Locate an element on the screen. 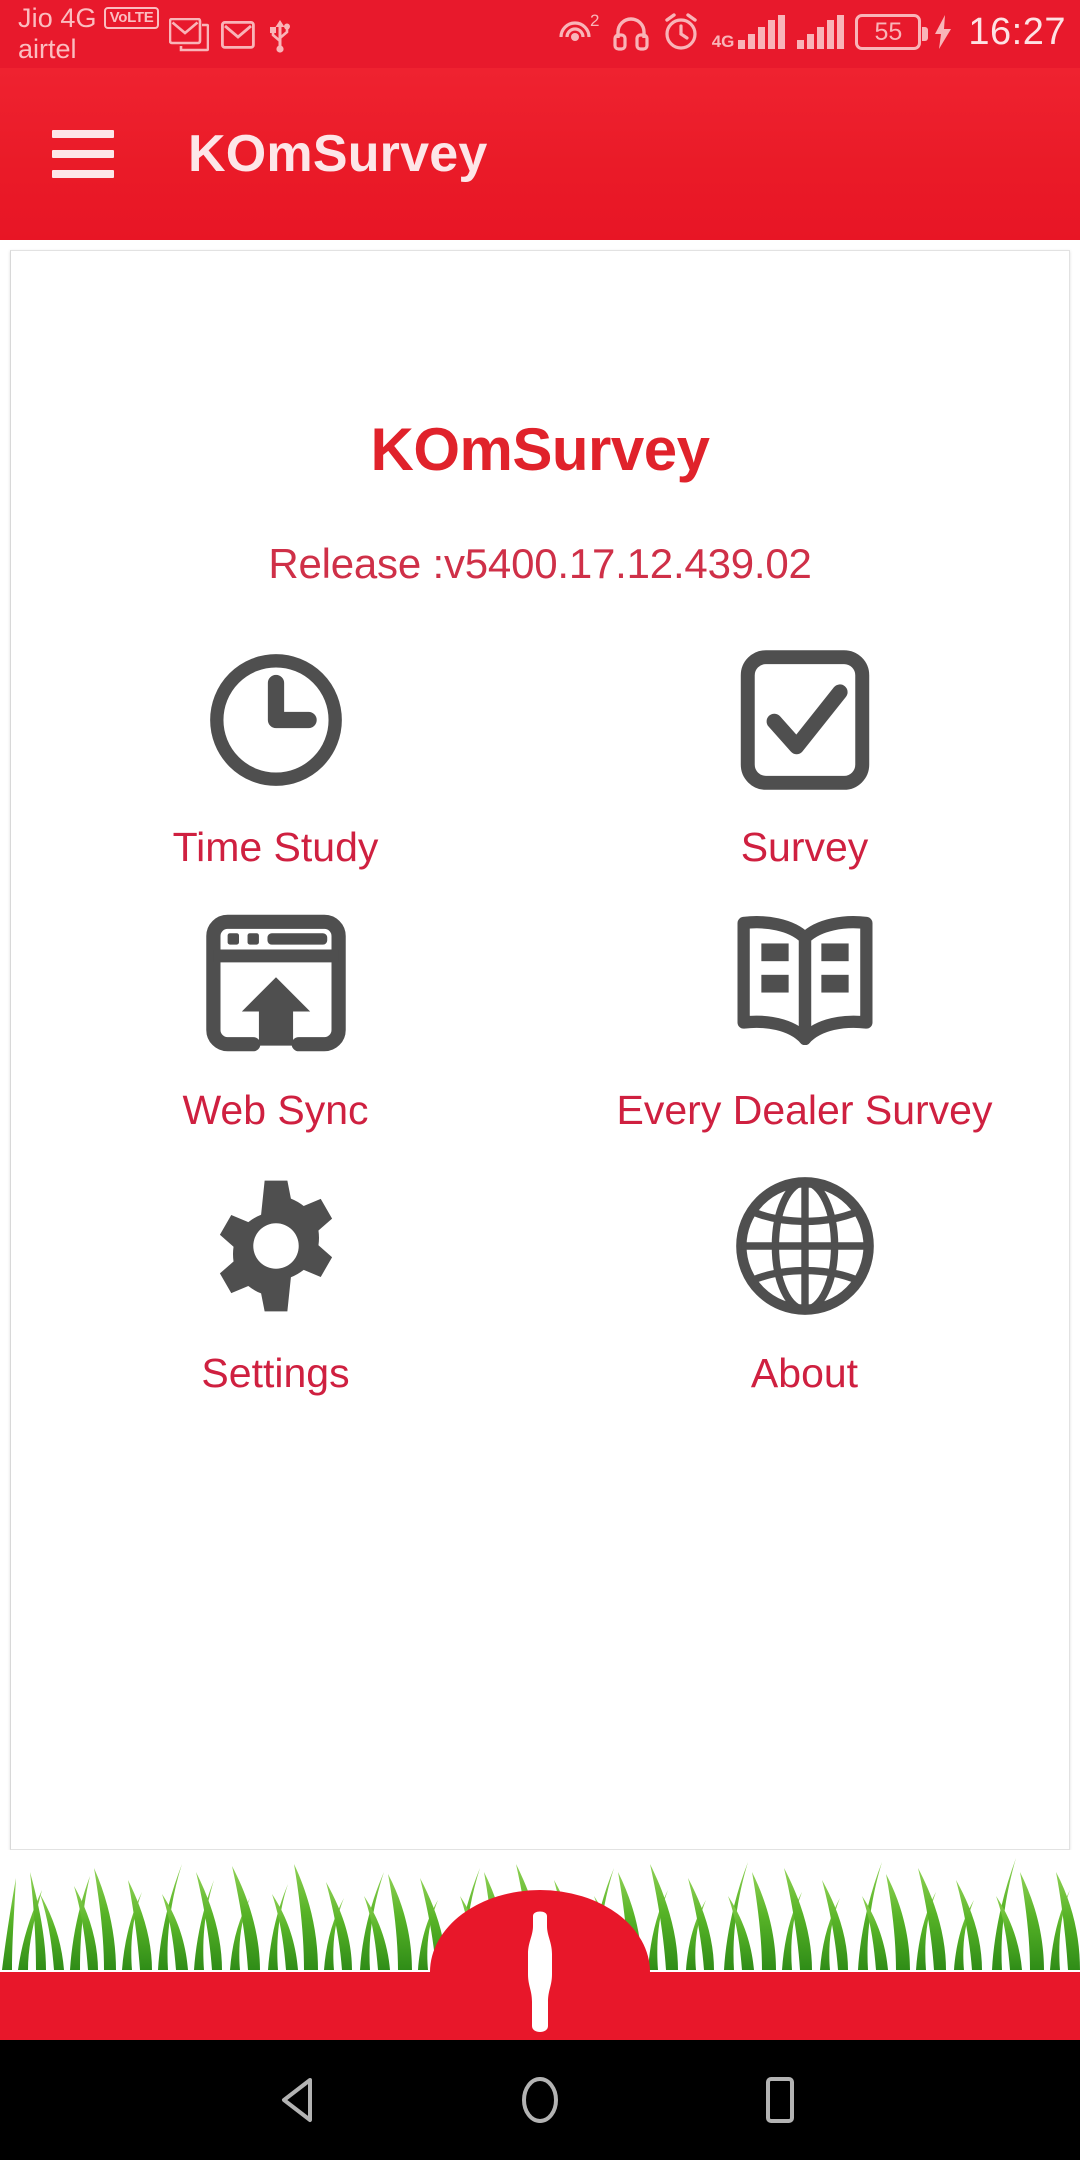  tile-label: Settings is located at coordinates (275, 1373).